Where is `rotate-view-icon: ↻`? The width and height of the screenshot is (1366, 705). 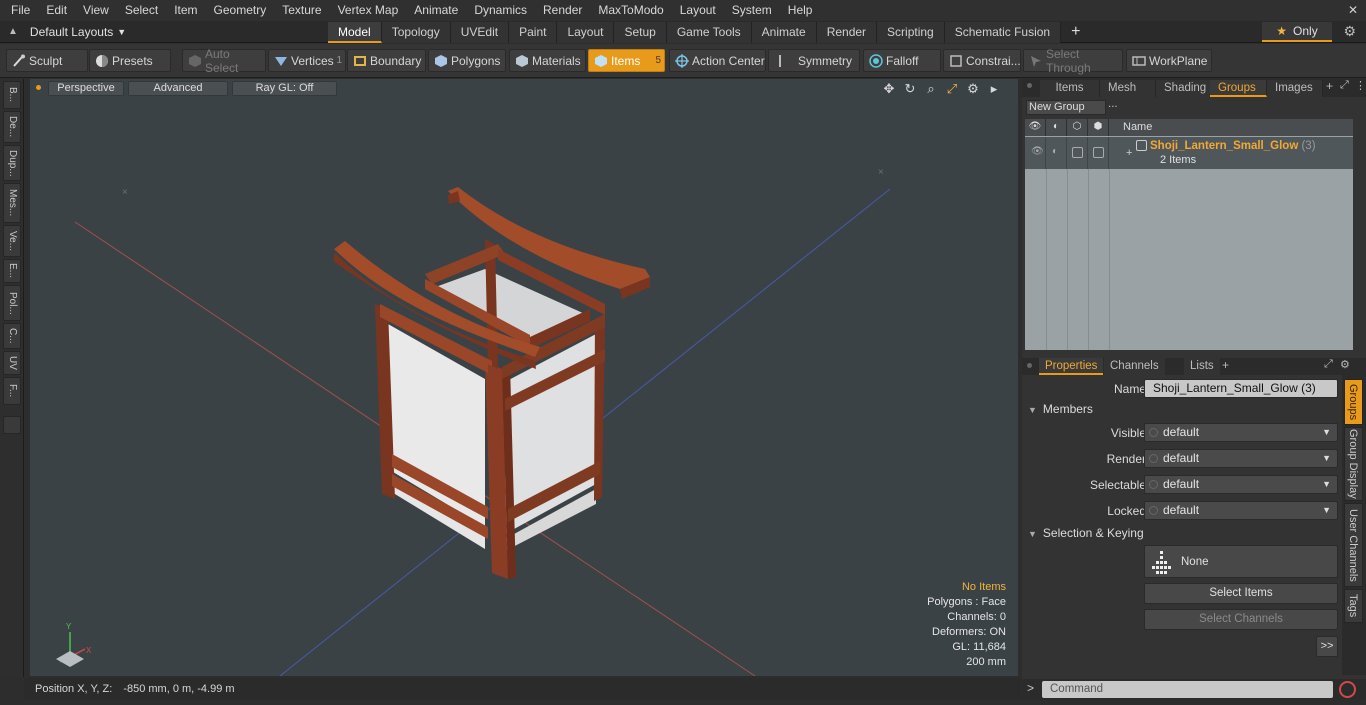 rotate-view-icon: ↻ is located at coordinates (910, 89).